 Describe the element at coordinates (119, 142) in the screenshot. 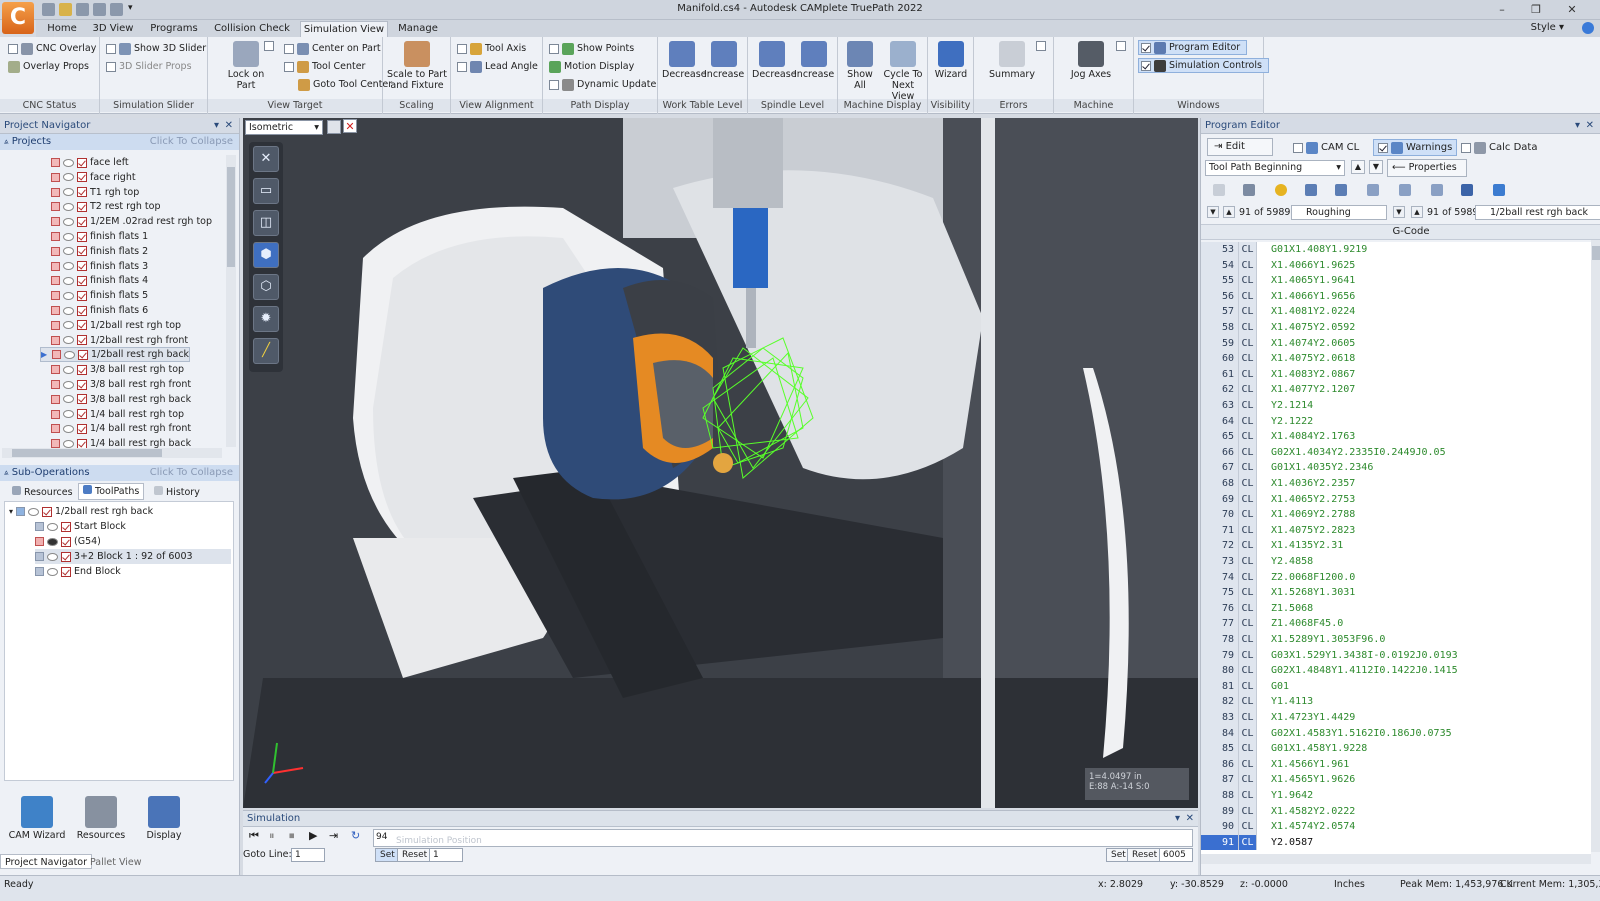

I see `projects-section-header: ⩓ Projects Click To Collapse` at that location.